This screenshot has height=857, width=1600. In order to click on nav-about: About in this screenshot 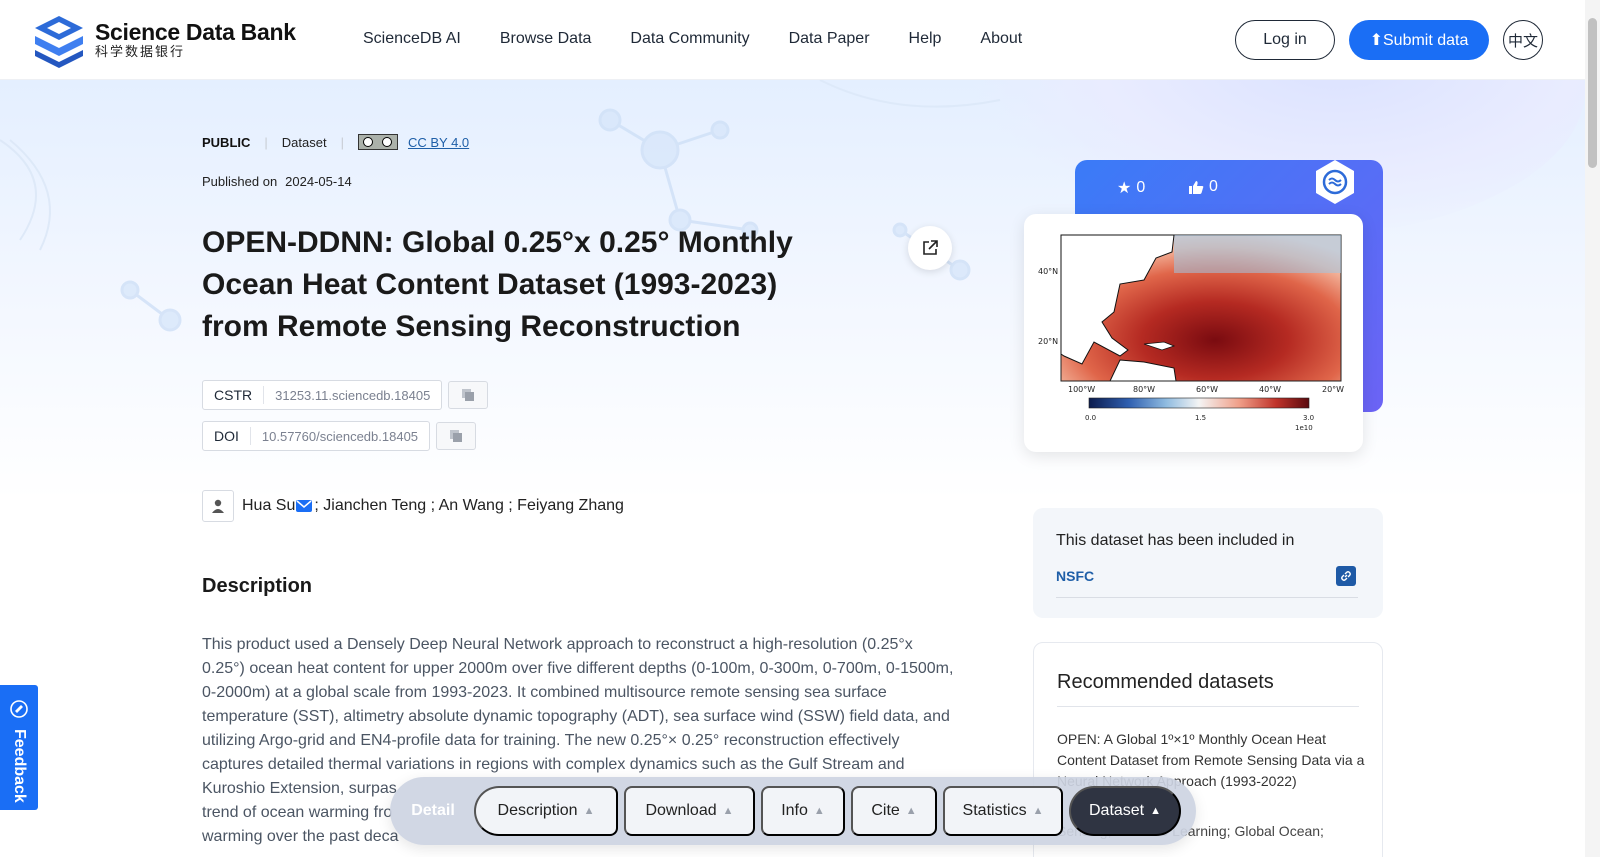, I will do `click(1001, 39)`.